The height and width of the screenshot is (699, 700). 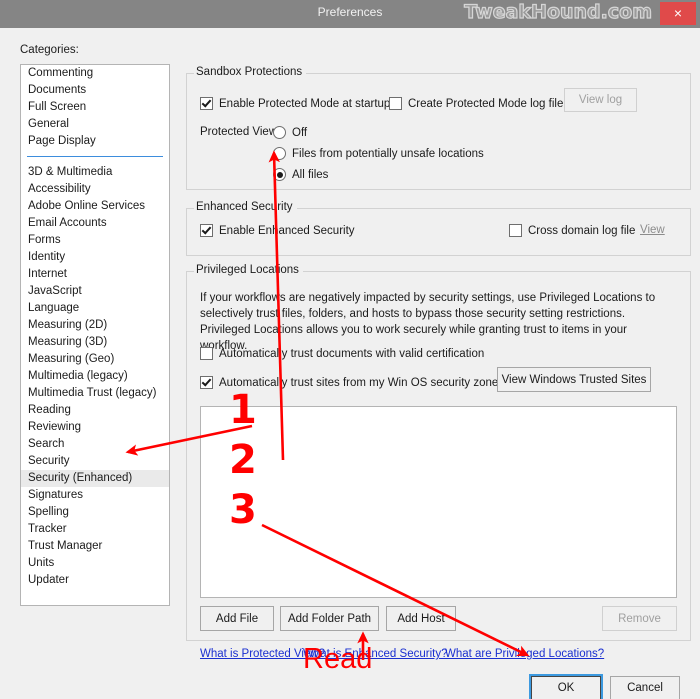 I want to click on sidebar-item-measuring-geo: Measuring (Geo), so click(x=95, y=359).